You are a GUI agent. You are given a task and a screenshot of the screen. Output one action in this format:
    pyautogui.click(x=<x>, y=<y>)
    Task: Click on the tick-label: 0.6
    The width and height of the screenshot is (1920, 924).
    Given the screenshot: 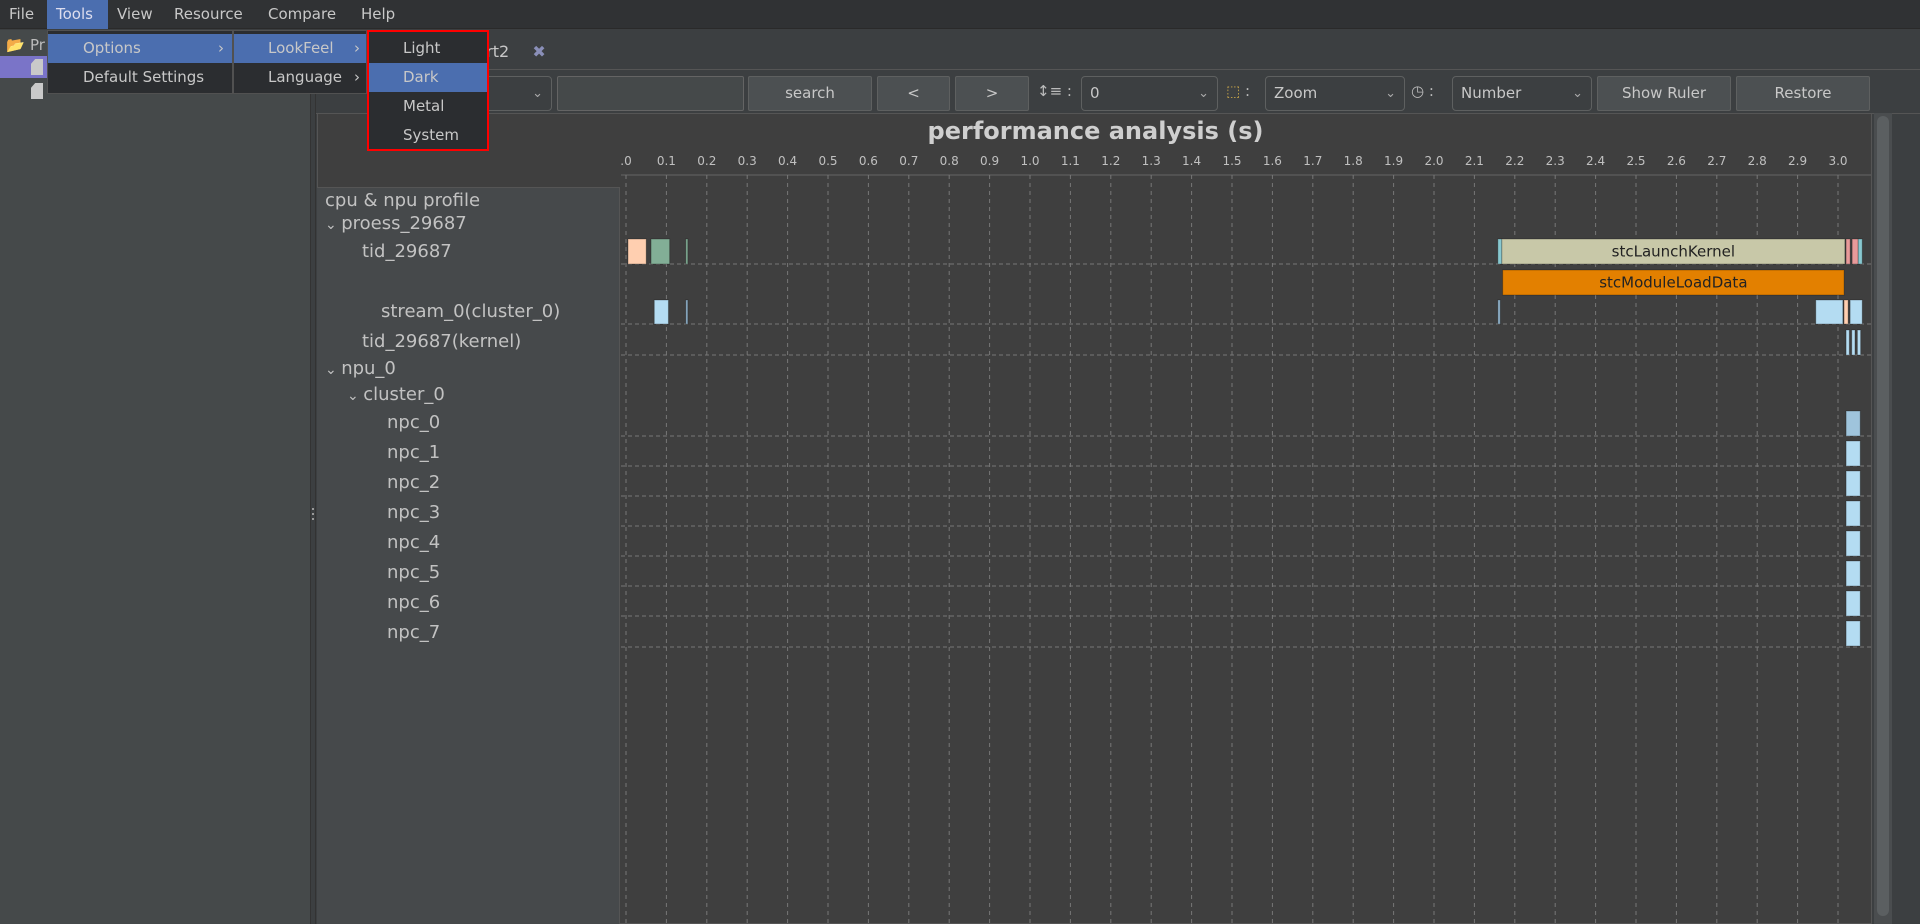 What is the action you would take?
    pyautogui.click(x=868, y=161)
    